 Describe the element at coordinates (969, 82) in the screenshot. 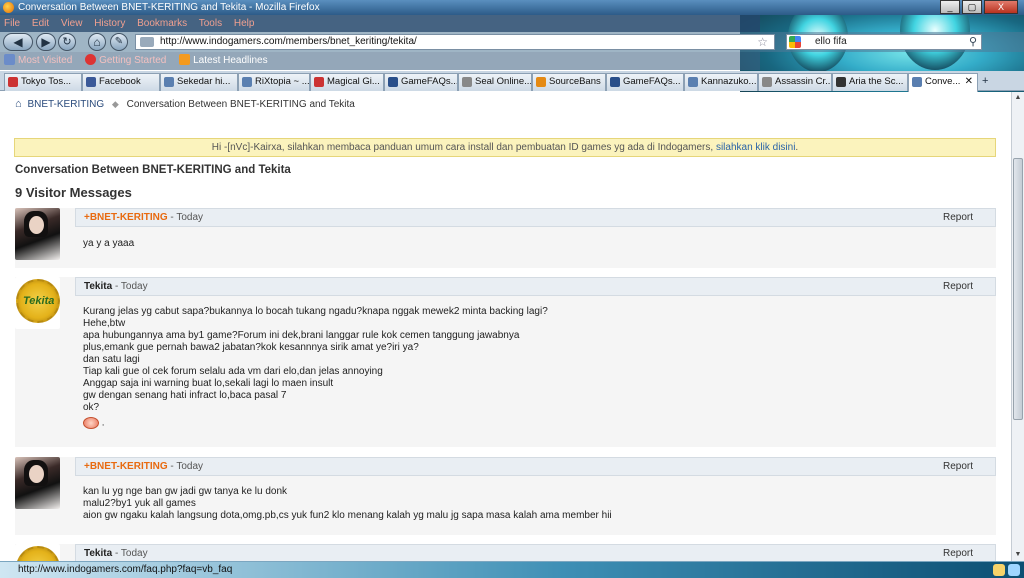

I see `close-tab-icon: ✕` at that location.